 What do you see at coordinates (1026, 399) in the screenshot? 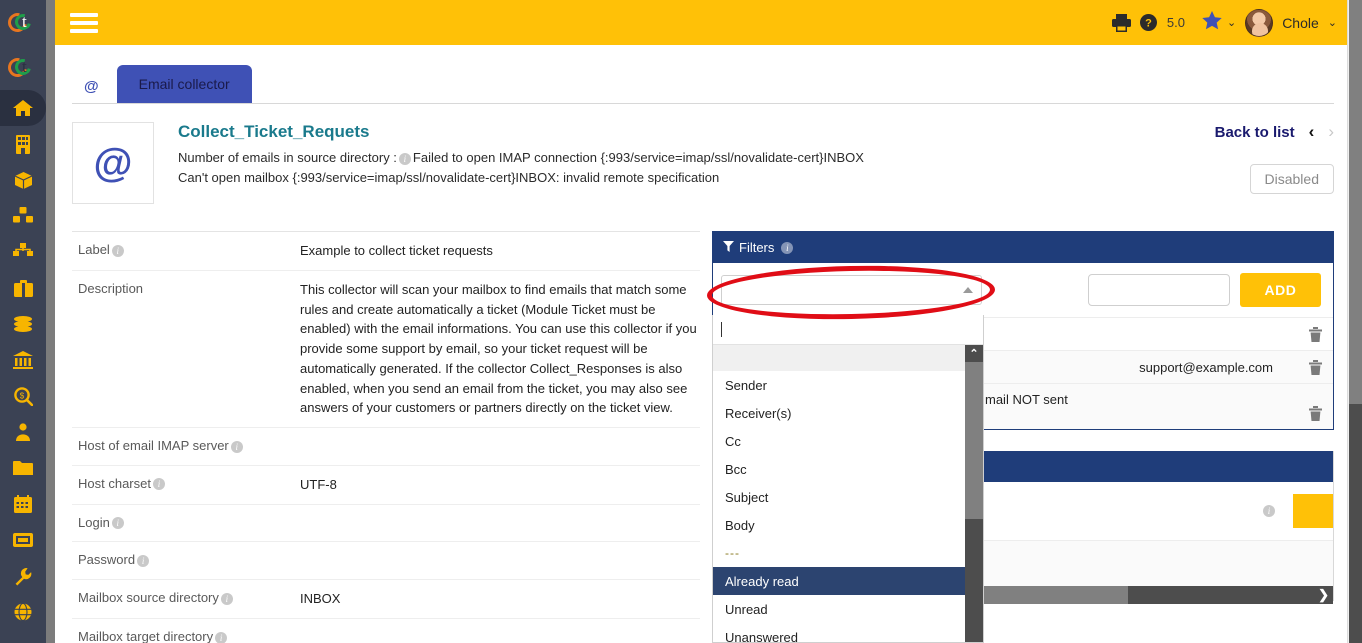
I see `filter-value: mail NOT sent` at bounding box center [1026, 399].